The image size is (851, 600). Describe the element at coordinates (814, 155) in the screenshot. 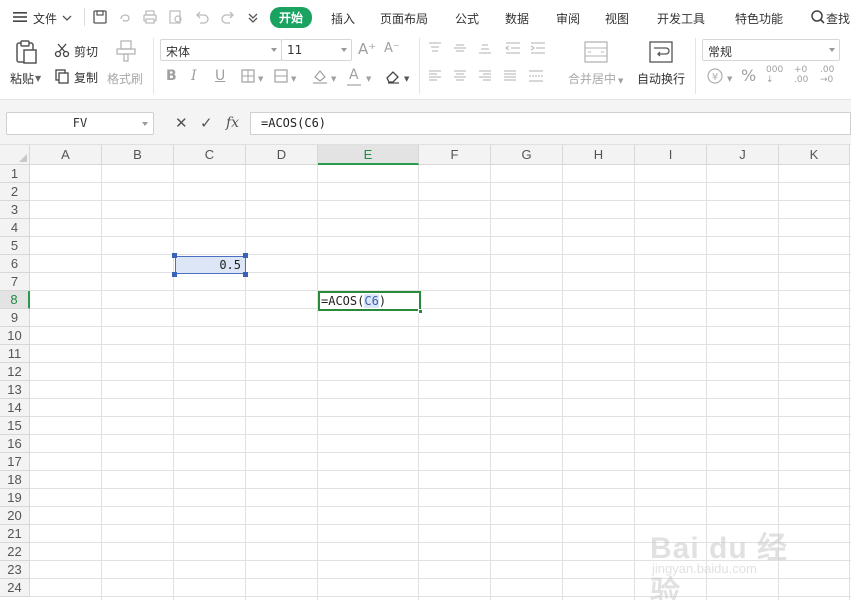

I see `column-header-k: K` at that location.